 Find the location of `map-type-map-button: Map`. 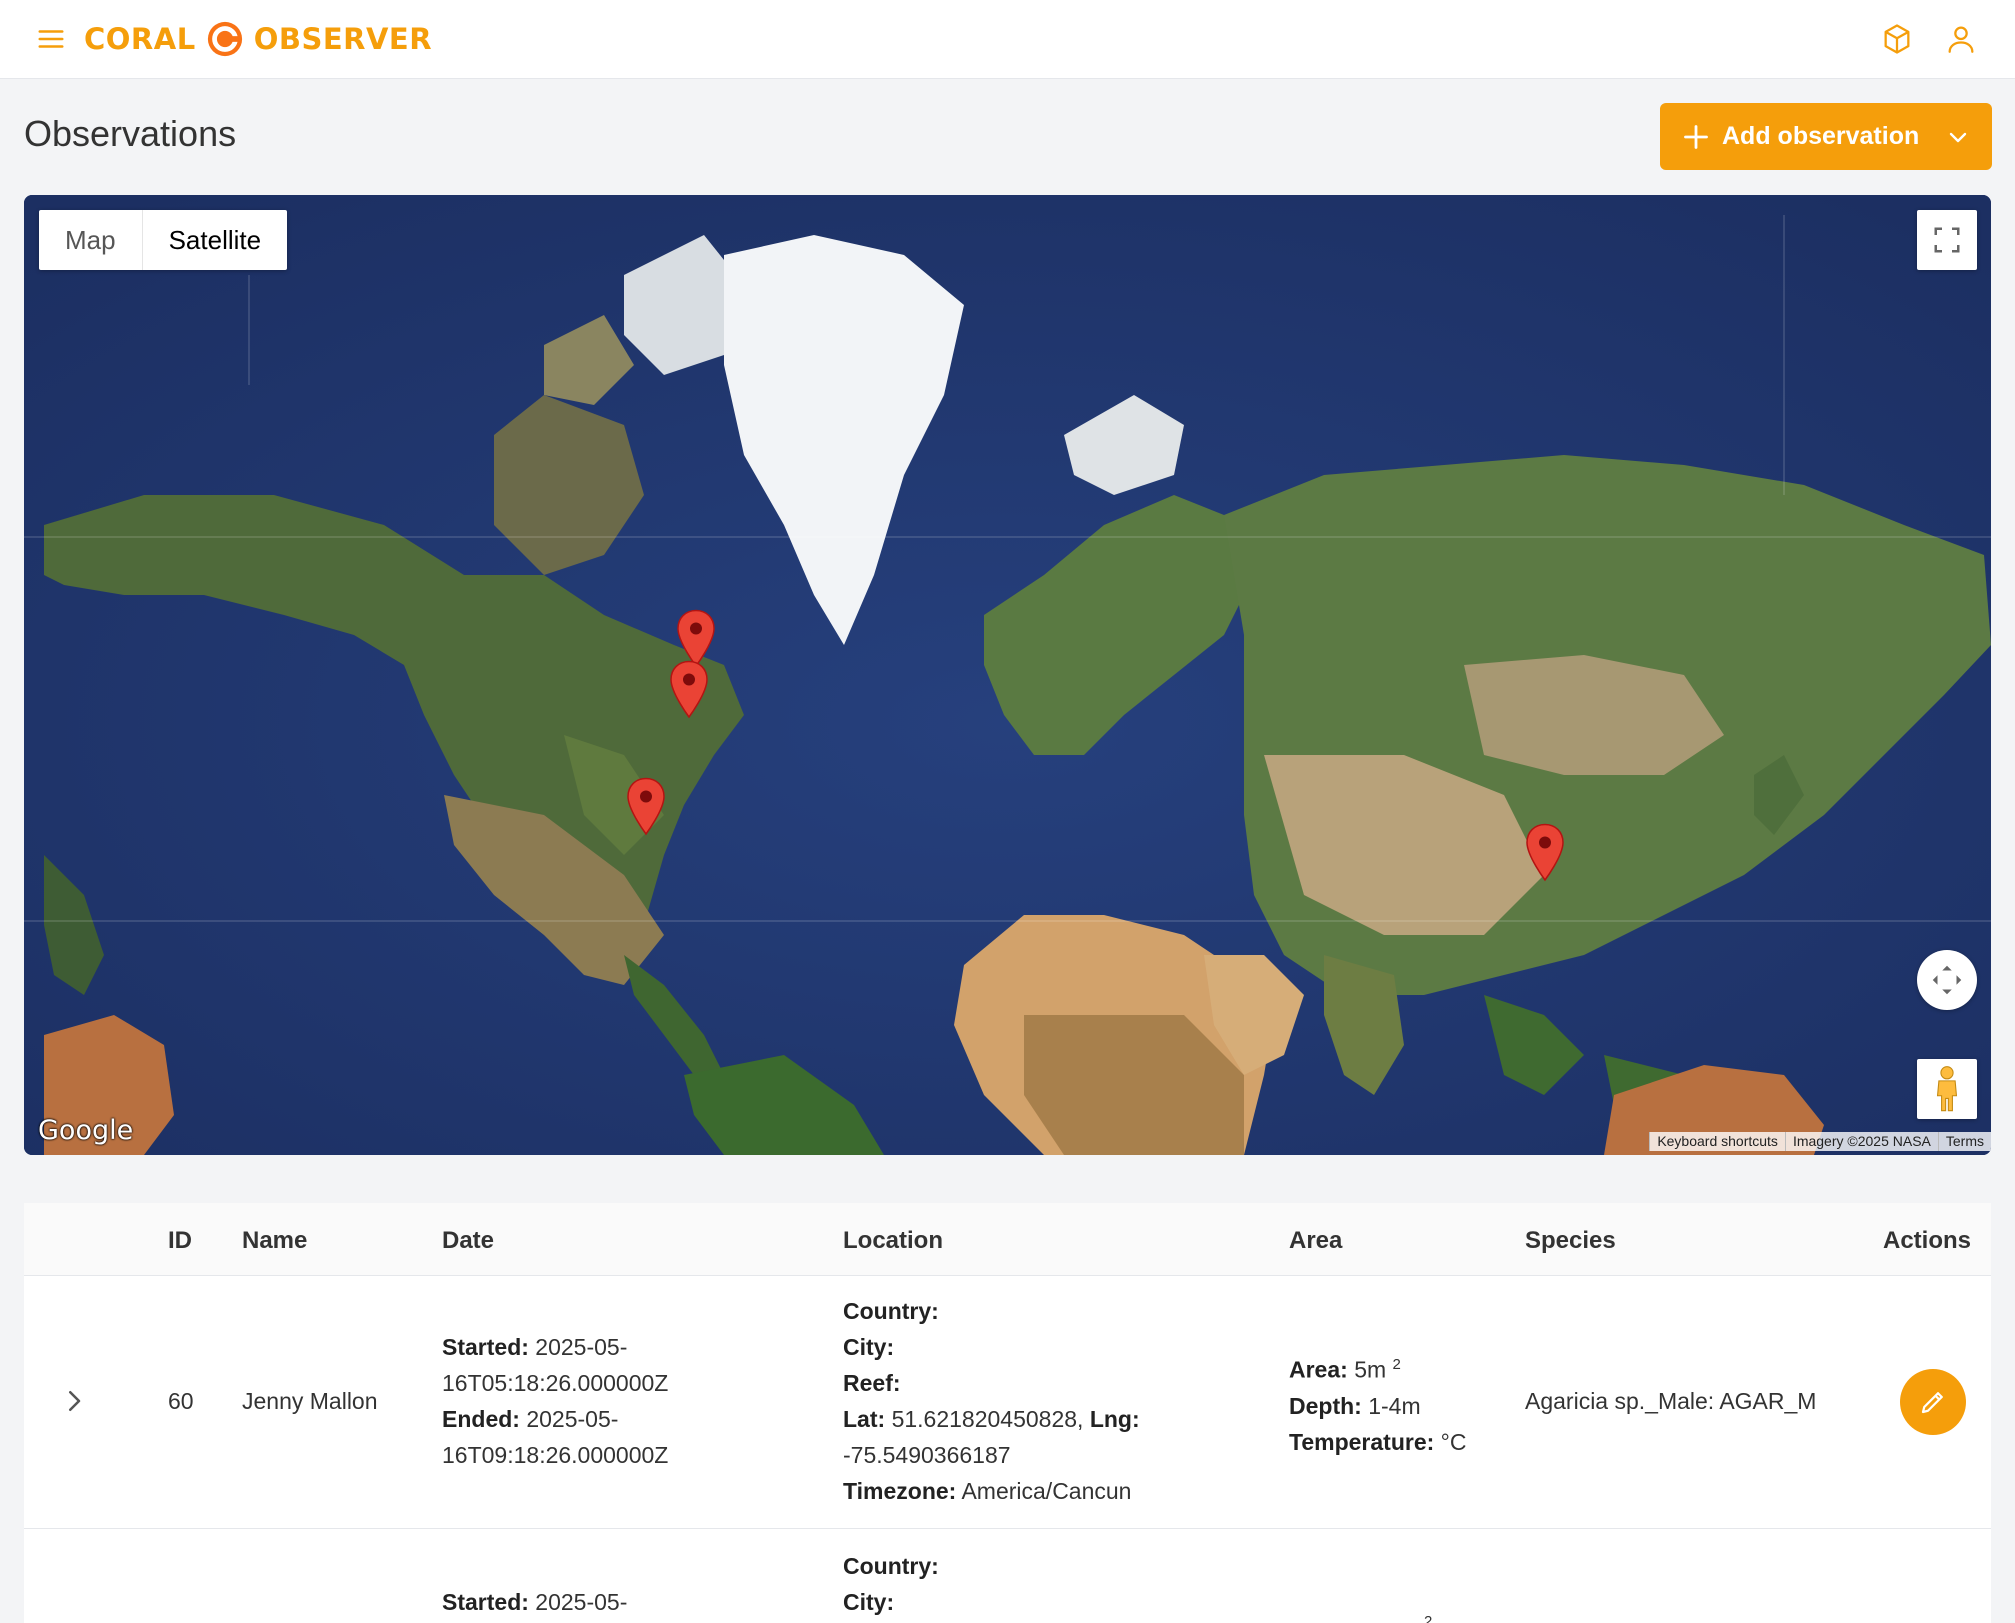

map-type-map-button: Map is located at coordinates (90, 240).